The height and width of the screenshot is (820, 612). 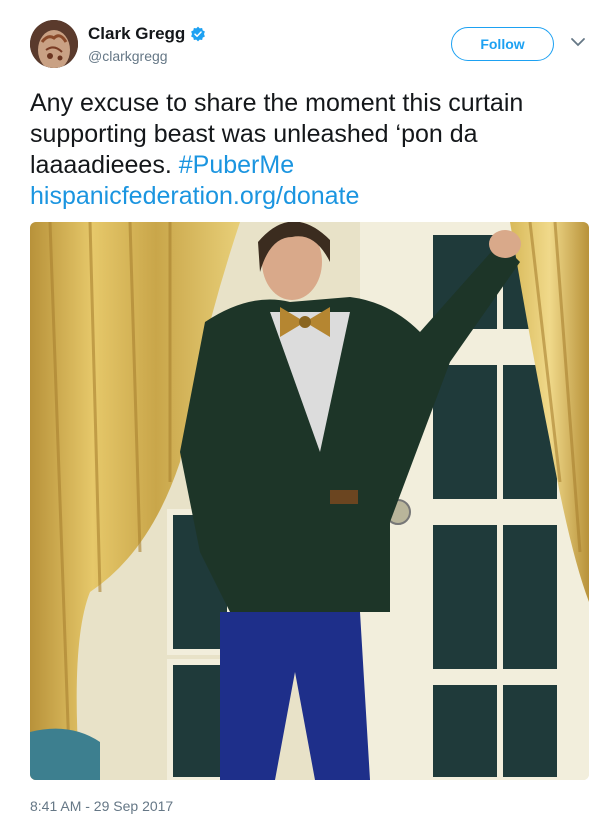 What do you see at coordinates (310, 196) in the screenshot?
I see `donate-link: hispanicfederation.org/donate` at bounding box center [310, 196].